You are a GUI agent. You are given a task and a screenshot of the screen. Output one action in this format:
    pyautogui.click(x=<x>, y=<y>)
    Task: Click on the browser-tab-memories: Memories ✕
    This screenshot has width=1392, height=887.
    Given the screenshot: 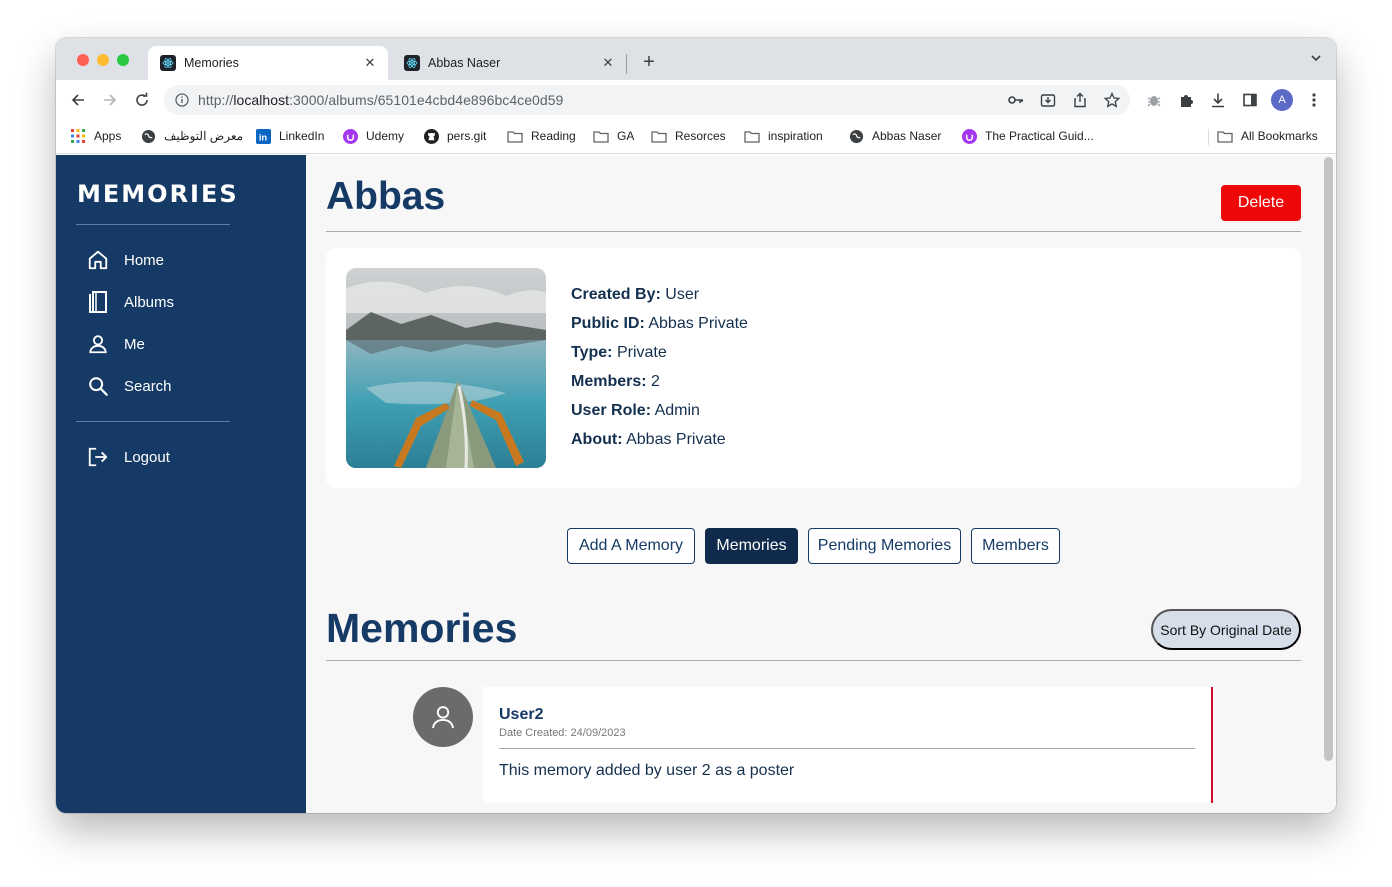 What is the action you would take?
    pyautogui.click(x=268, y=63)
    